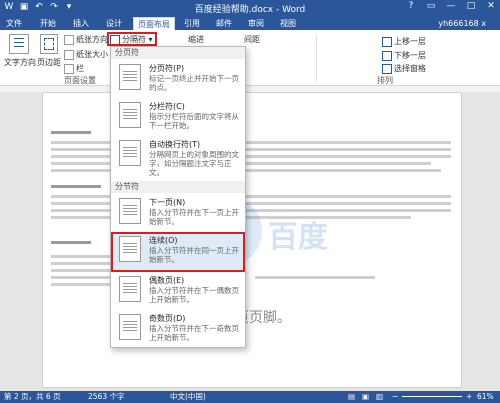 The height and width of the screenshot is (403, 500). What do you see at coordinates (192, 23) in the screenshot?
I see `tab-references: 引用` at bounding box center [192, 23].